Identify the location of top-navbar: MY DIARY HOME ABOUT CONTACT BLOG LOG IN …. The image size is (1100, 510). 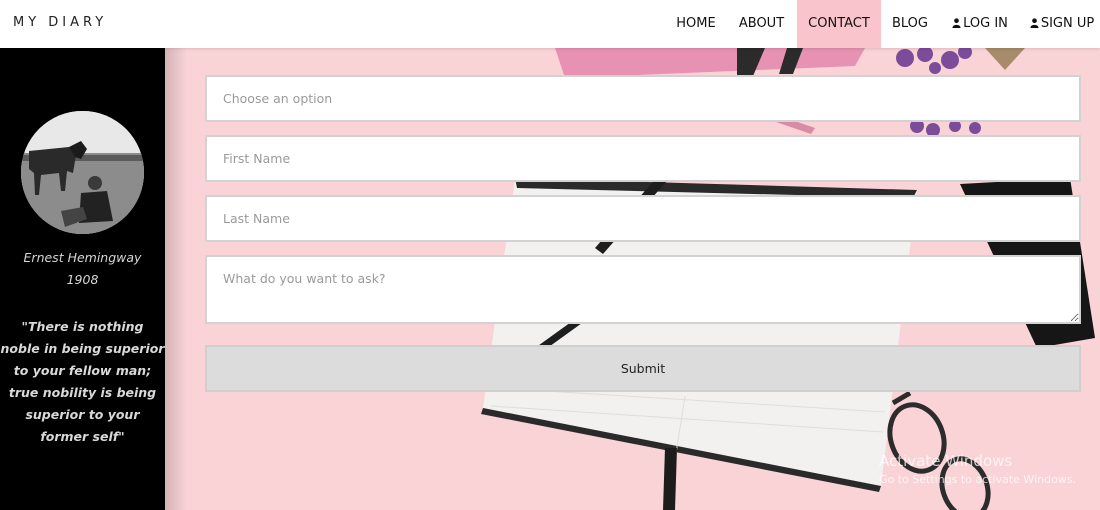
(550, 24).